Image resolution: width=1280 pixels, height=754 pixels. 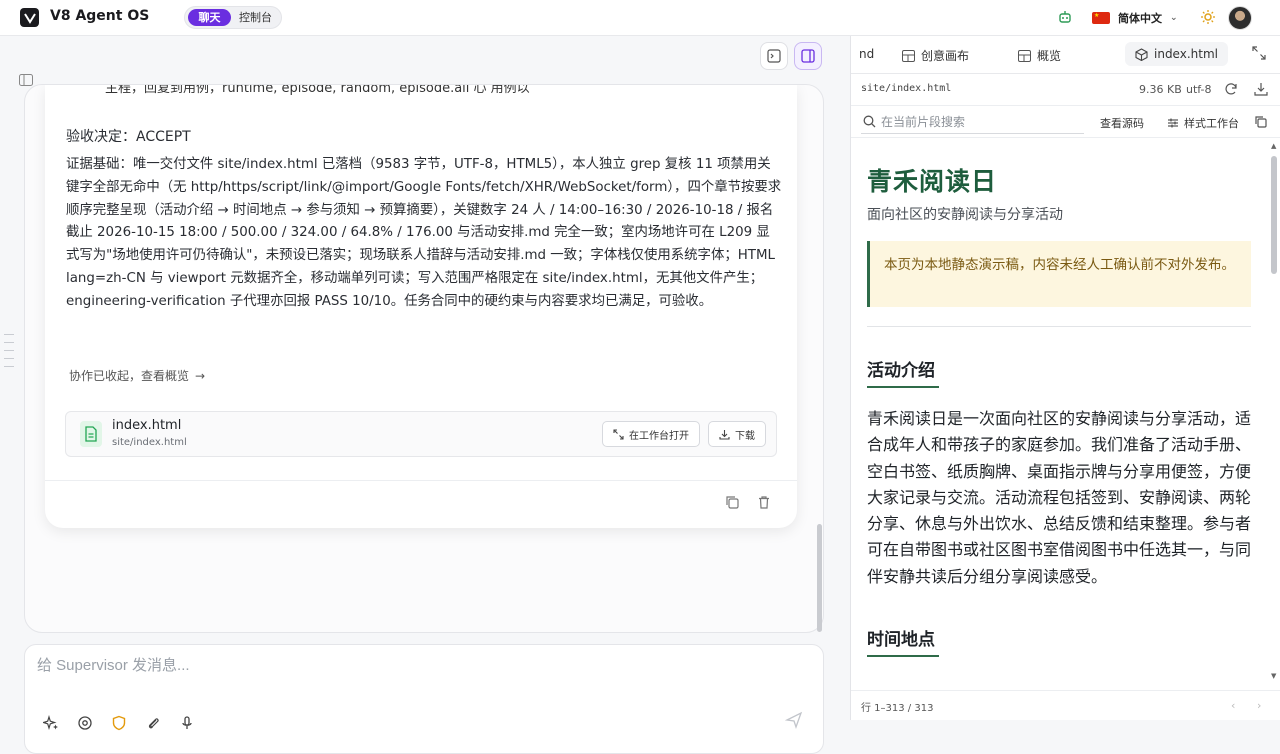 I want to click on next-icon: ›, so click(x=1259, y=705).